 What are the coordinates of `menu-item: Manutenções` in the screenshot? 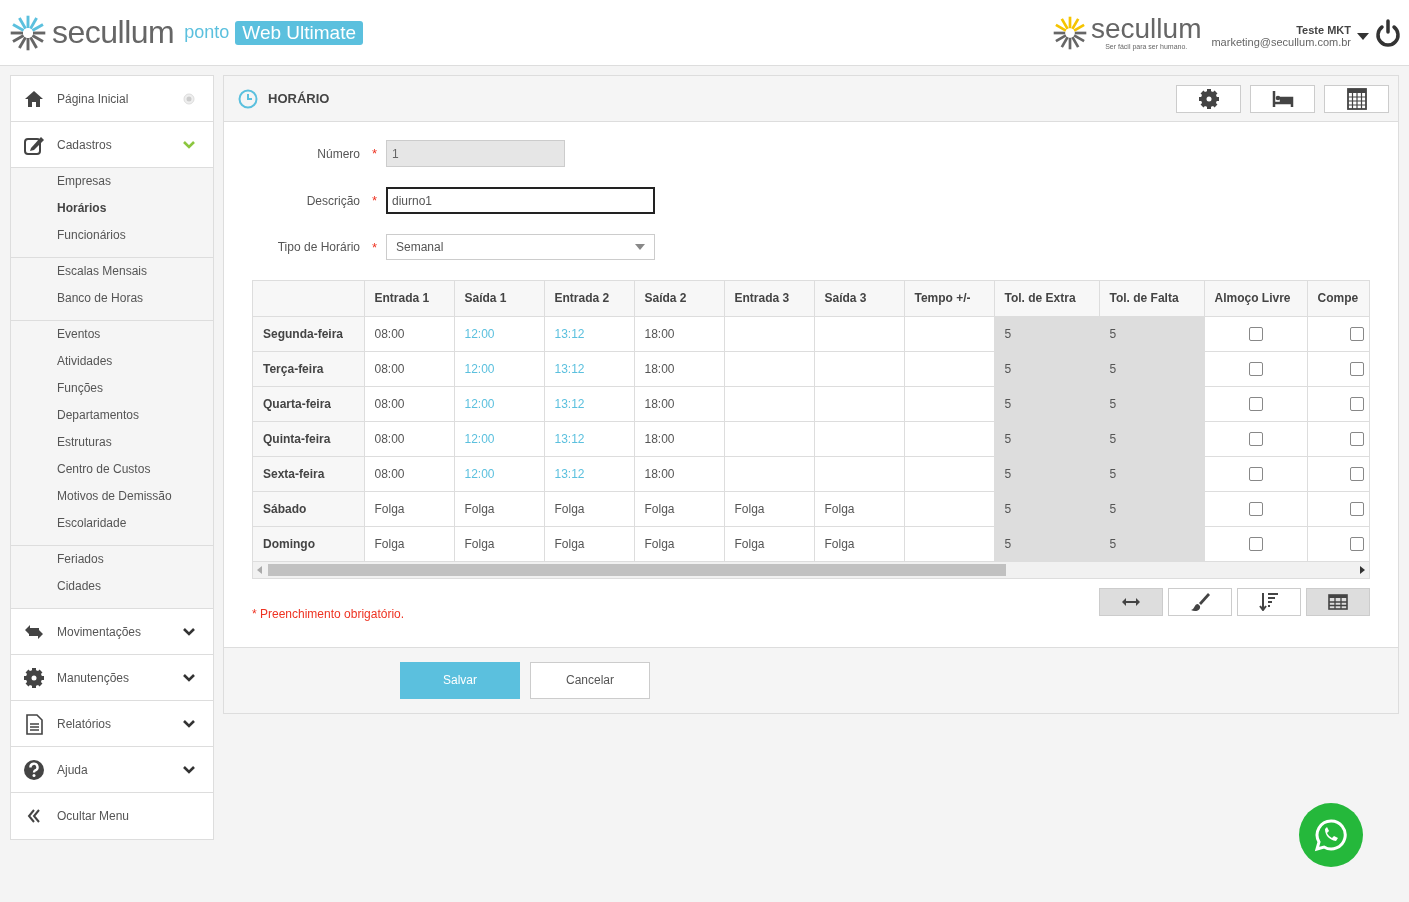 It's located at (112, 678).